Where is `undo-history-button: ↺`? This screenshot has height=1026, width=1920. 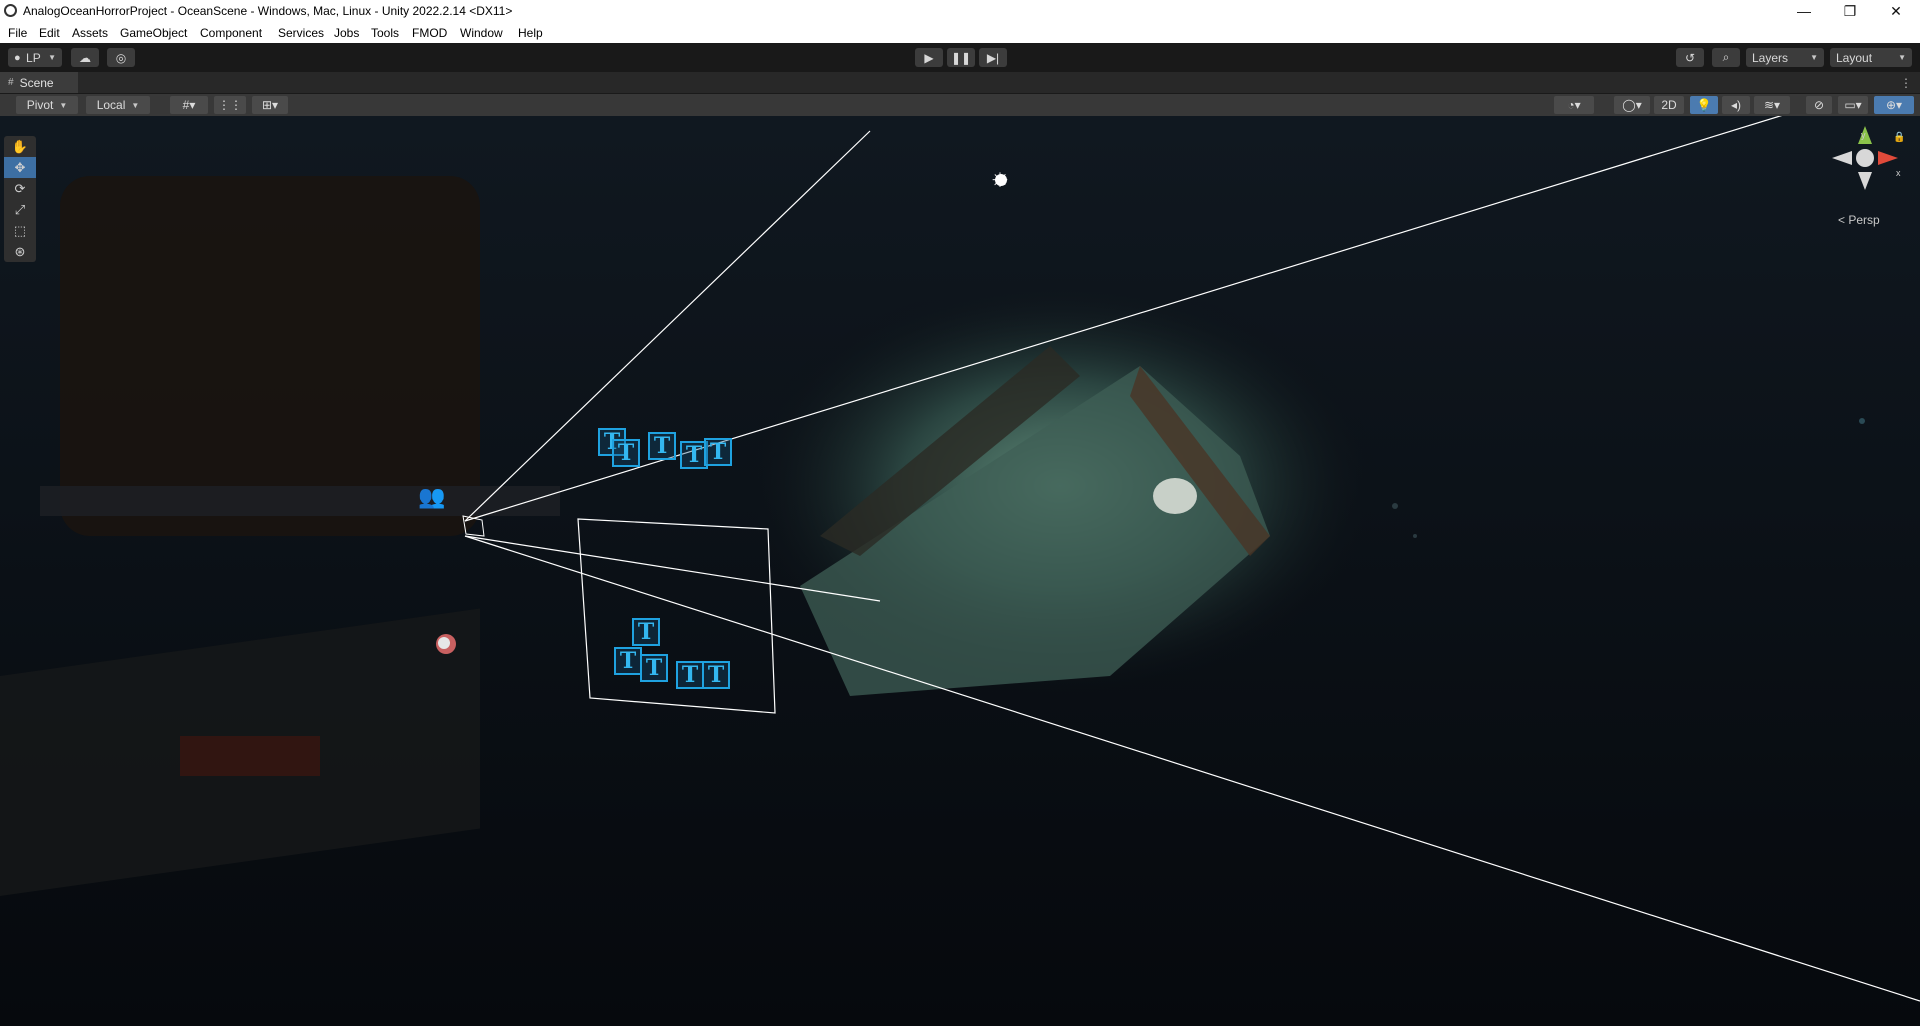
undo-history-button: ↺ is located at coordinates (1690, 57).